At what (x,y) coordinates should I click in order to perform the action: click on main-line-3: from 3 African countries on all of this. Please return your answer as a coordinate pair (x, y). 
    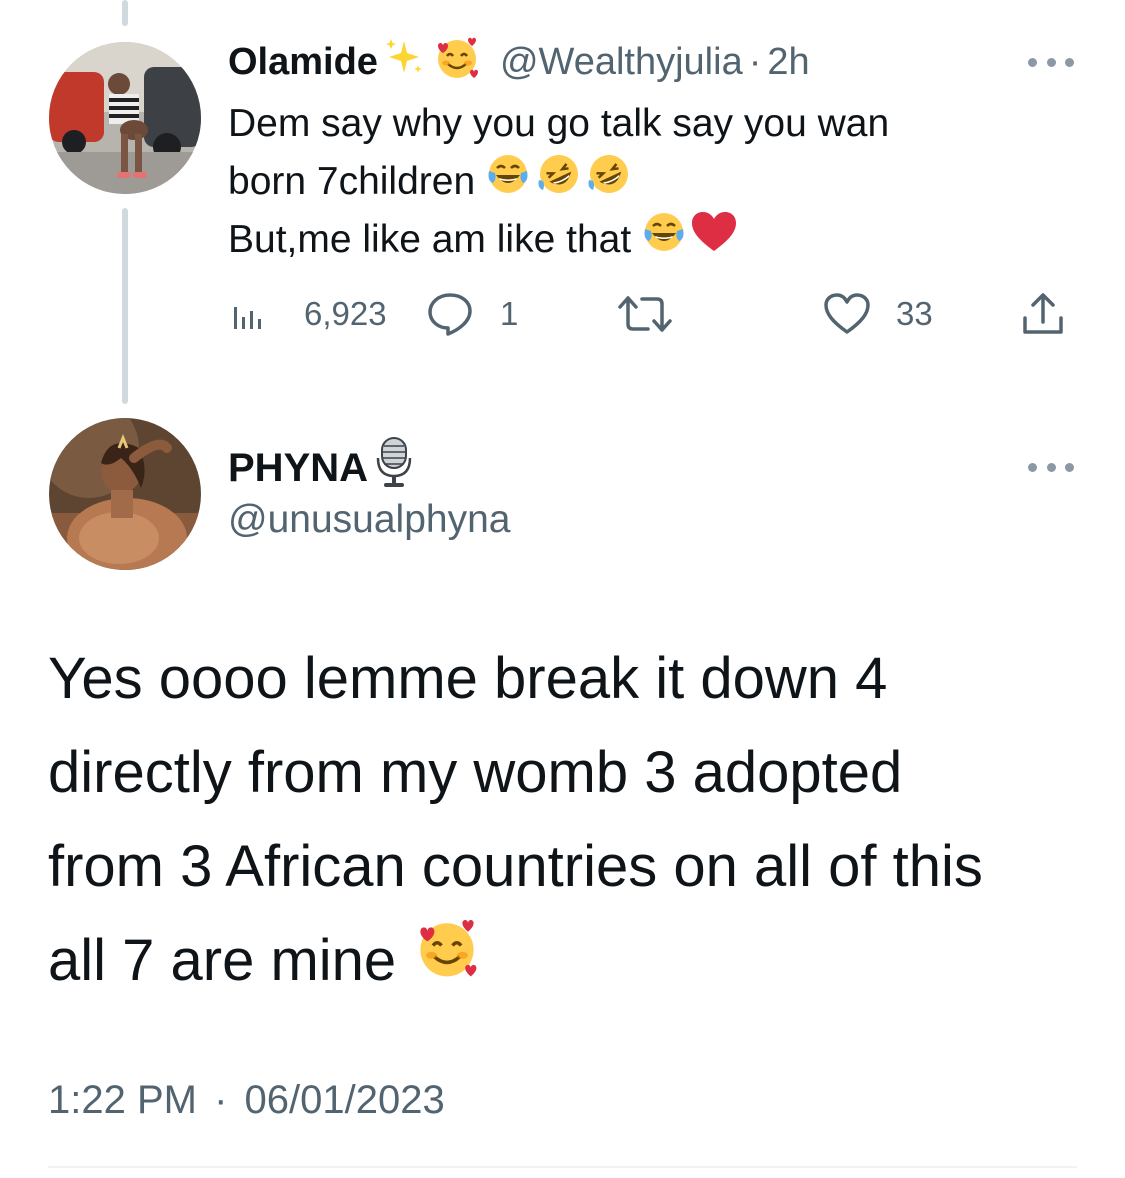
    Looking at the image, I should click on (515, 866).